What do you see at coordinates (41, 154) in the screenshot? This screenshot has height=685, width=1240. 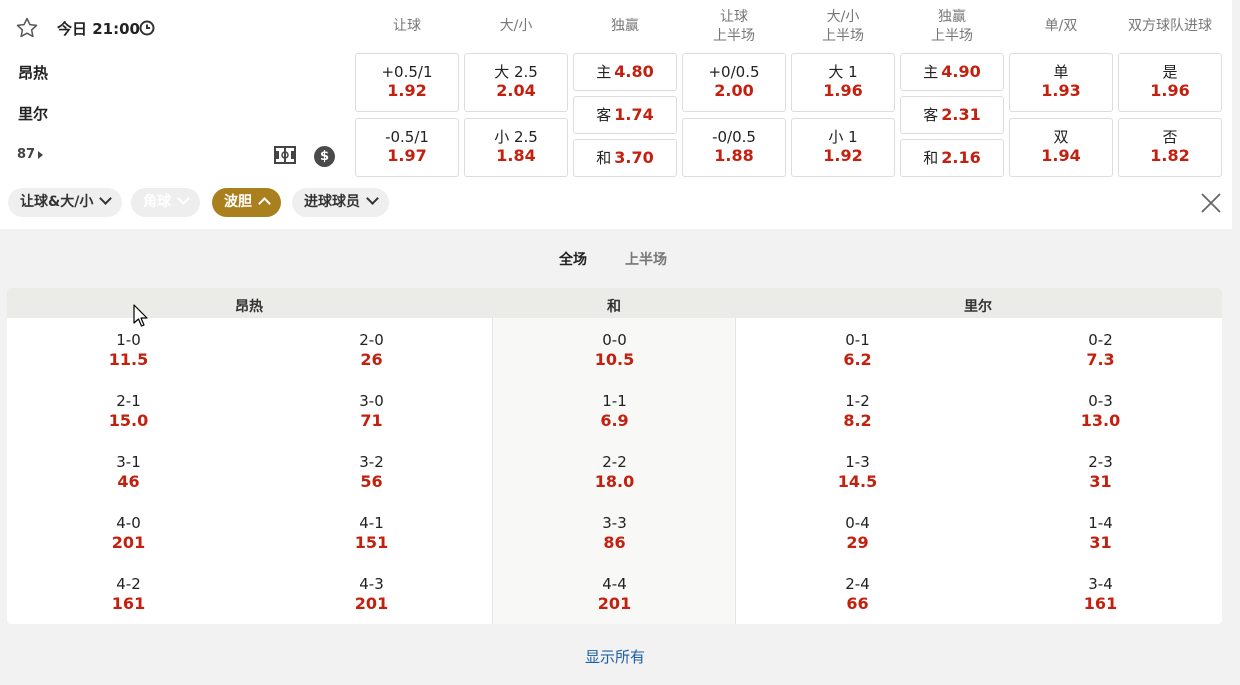 I see `caret-right-icon` at bounding box center [41, 154].